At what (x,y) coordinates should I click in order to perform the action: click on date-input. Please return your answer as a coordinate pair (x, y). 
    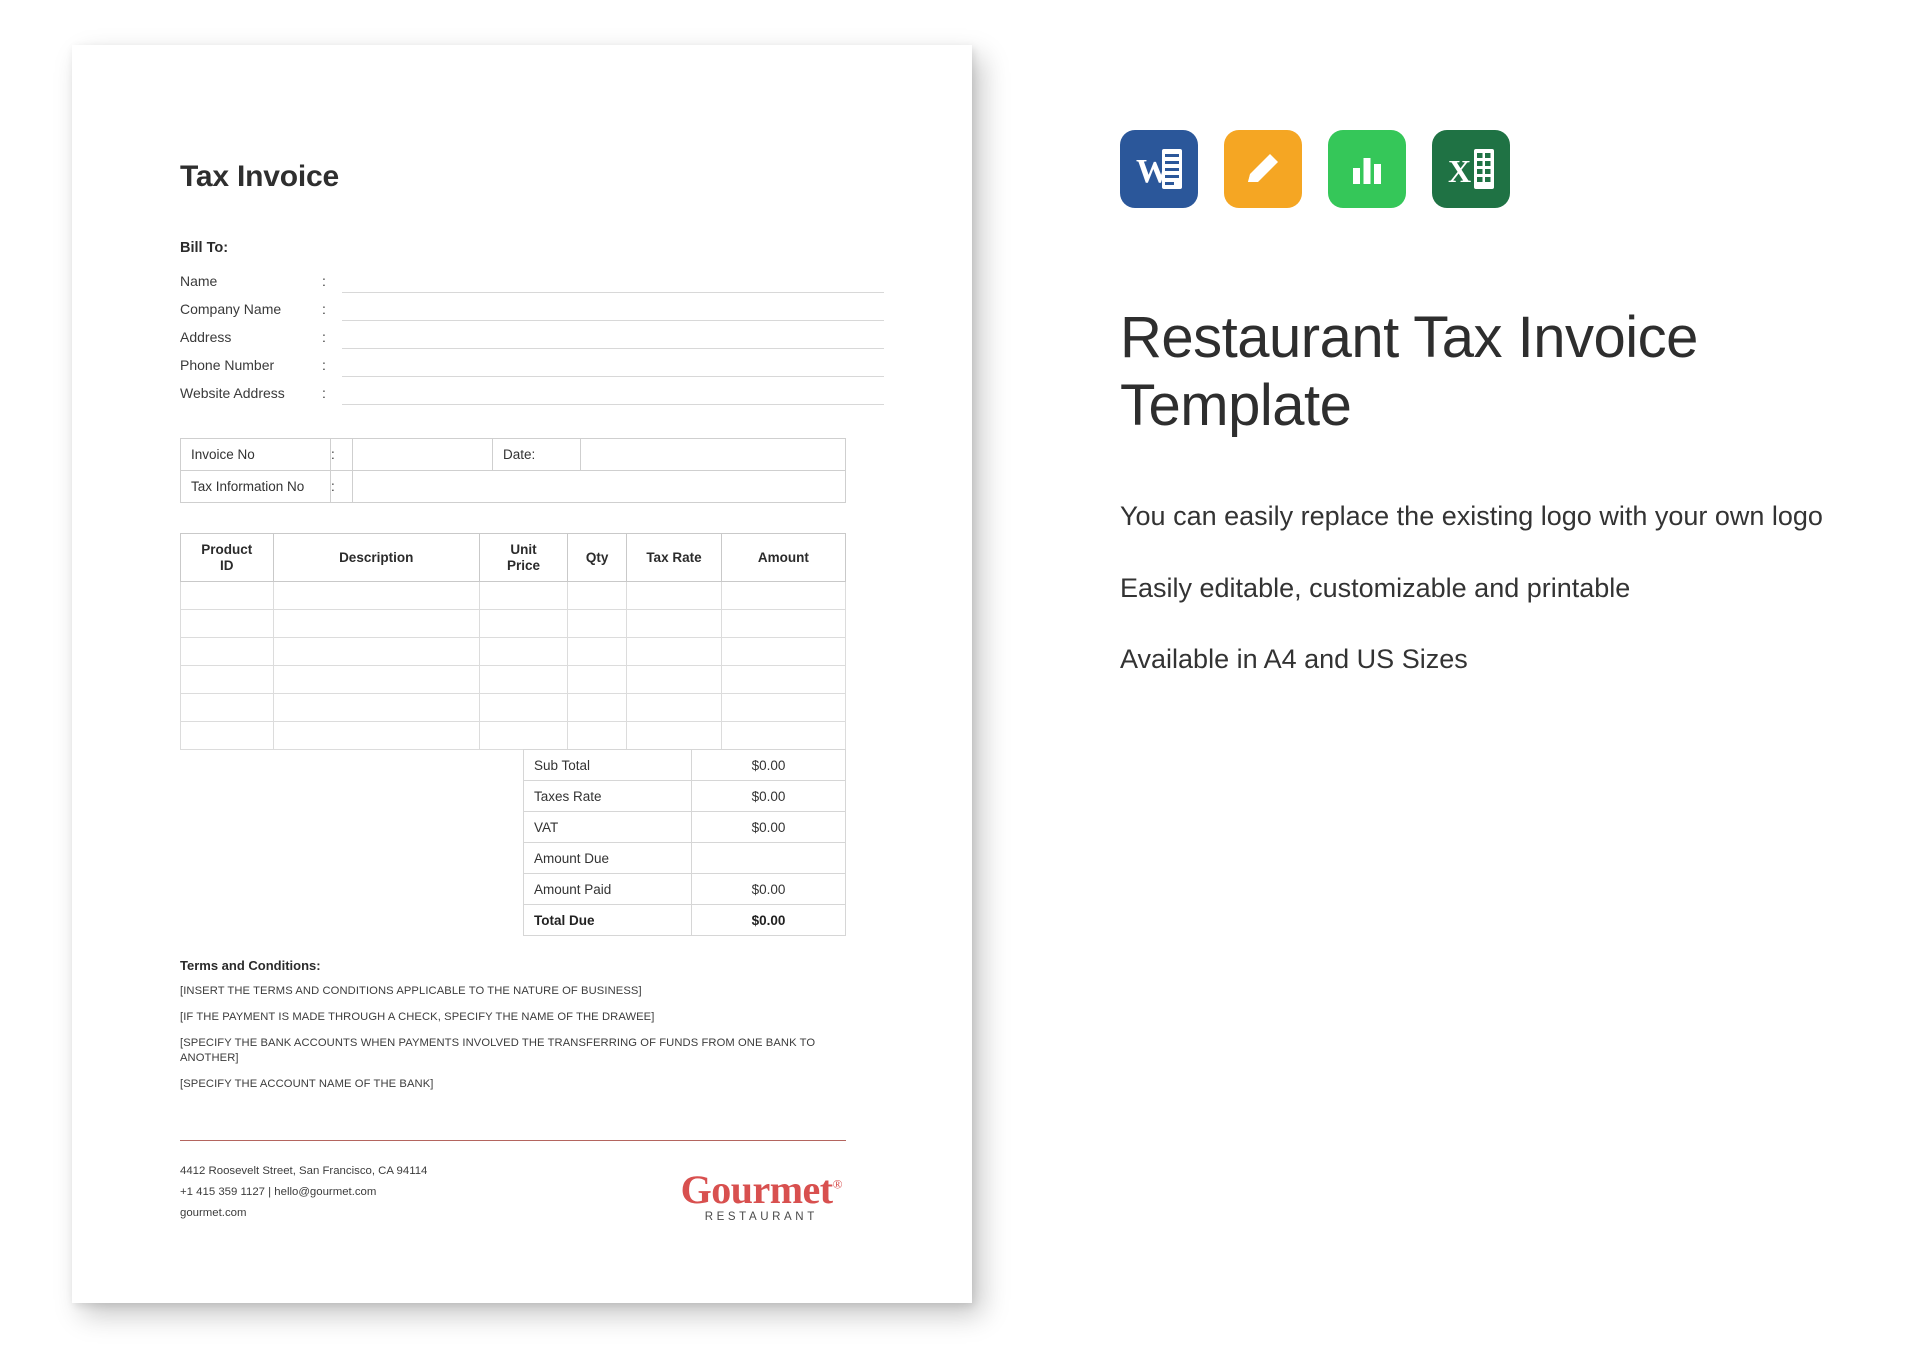
    Looking at the image, I should click on (713, 454).